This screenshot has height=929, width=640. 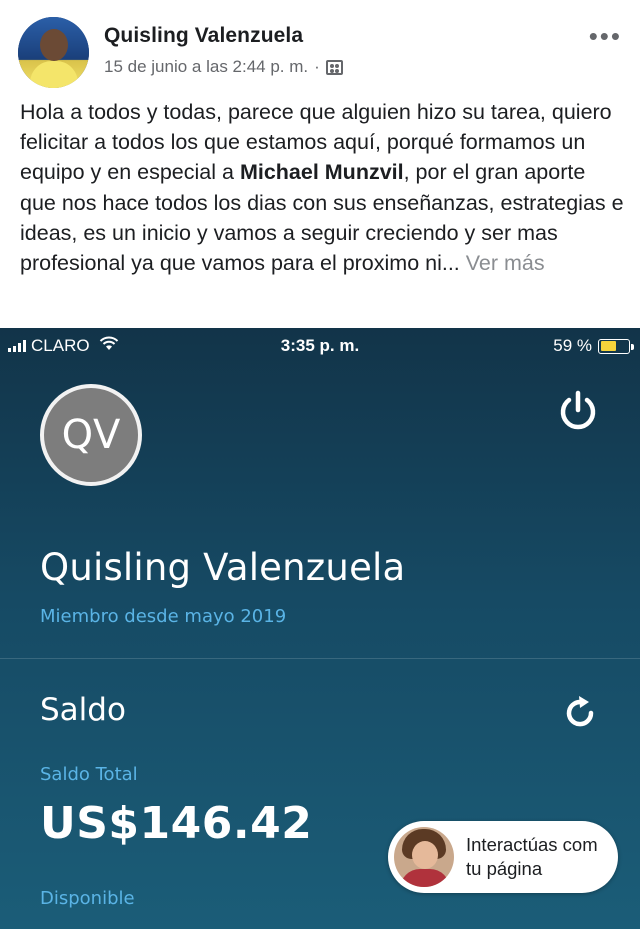 I want to click on status-time: 3:35 p. m., so click(x=320, y=345).